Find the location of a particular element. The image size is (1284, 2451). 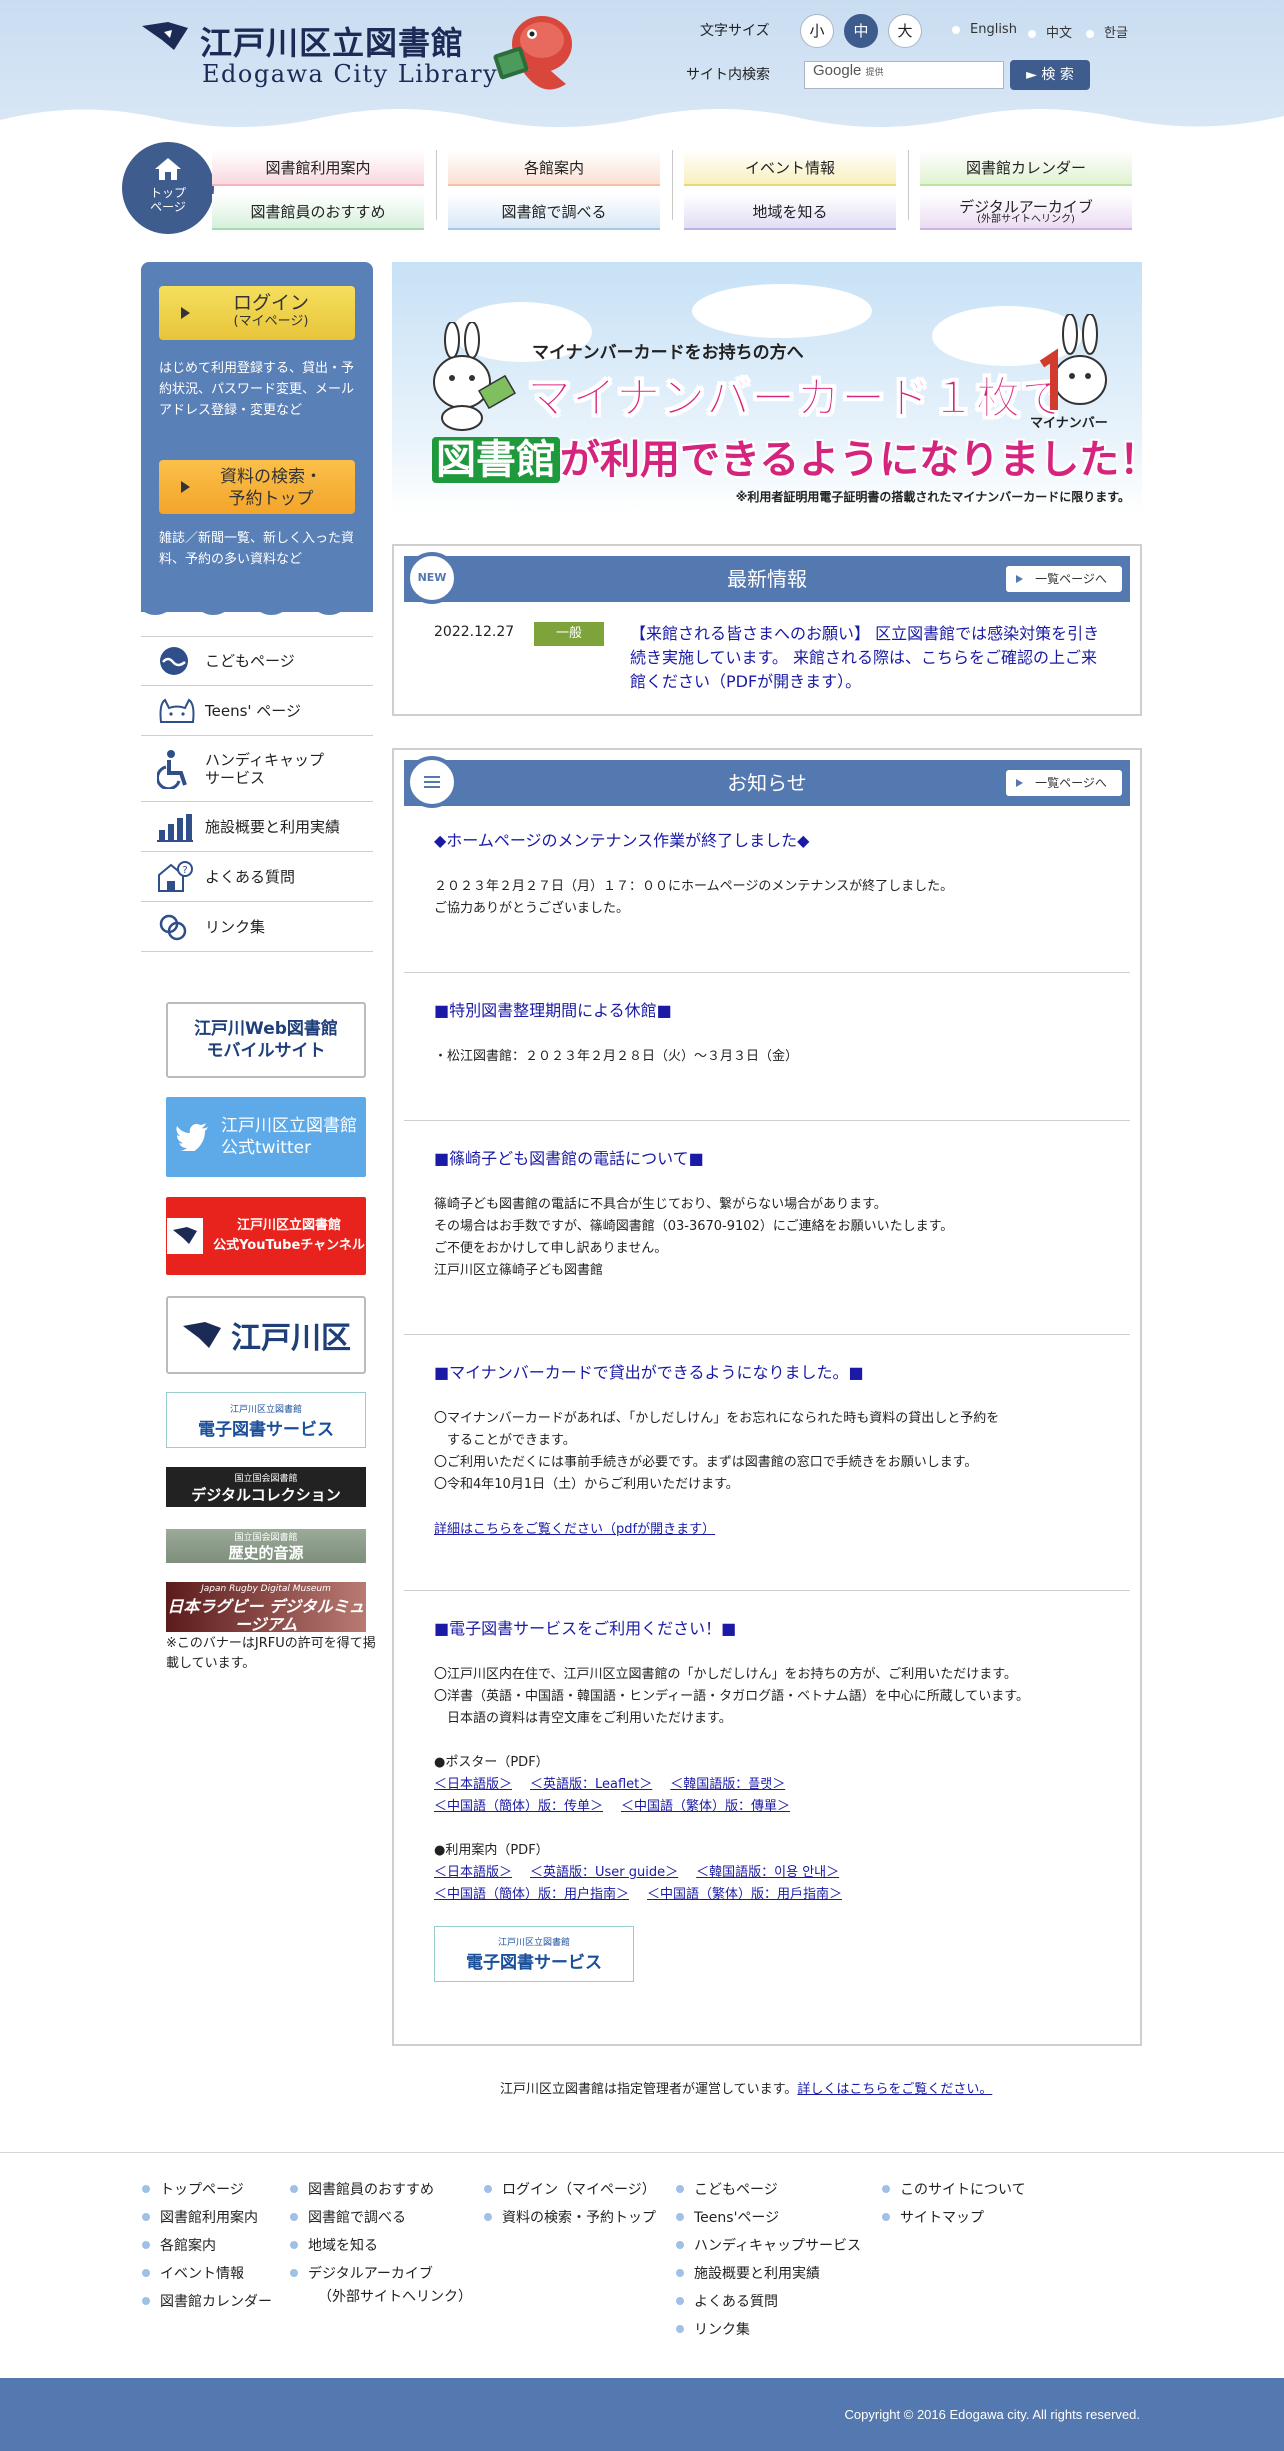

catalog-search-button: 資料の検索・ 予約トップ is located at coordinates (257, 487).